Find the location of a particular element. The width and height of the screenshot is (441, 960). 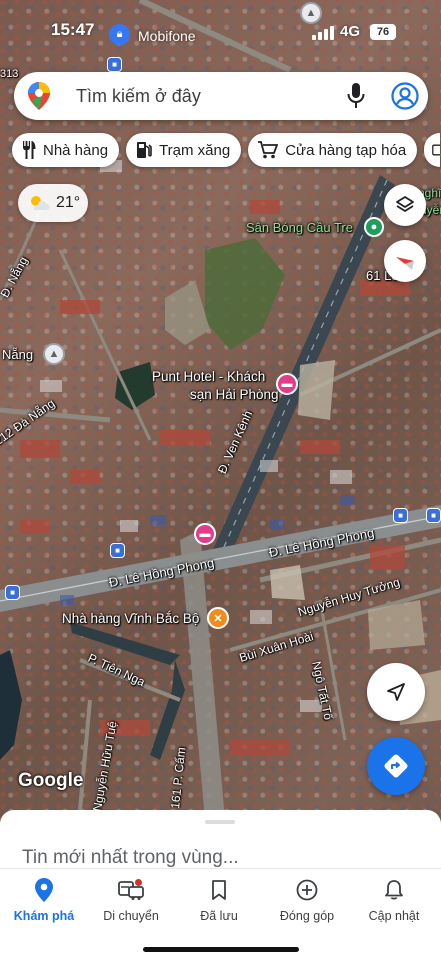

nav-updates: Cập nhật is located at coordinates (394, 900).